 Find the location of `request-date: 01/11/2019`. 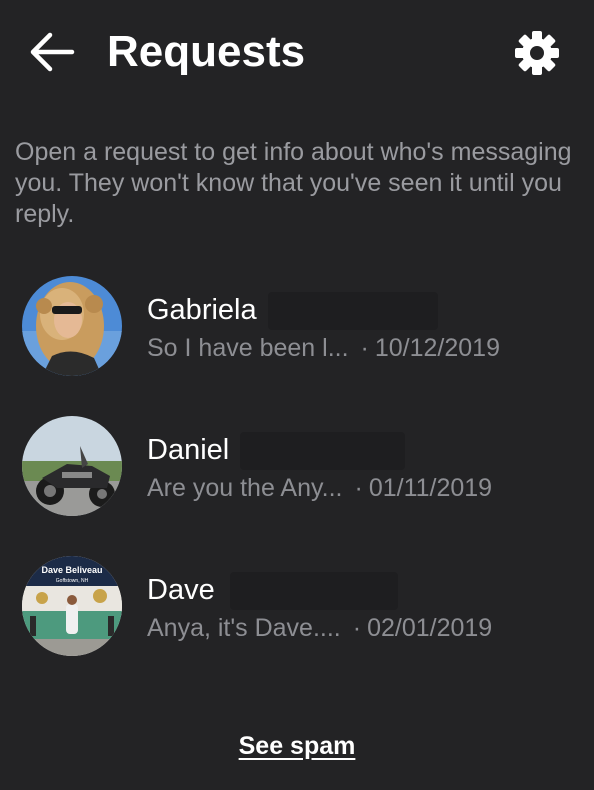

request-date: 01/11/2019 is located at coordinates (430, 488).